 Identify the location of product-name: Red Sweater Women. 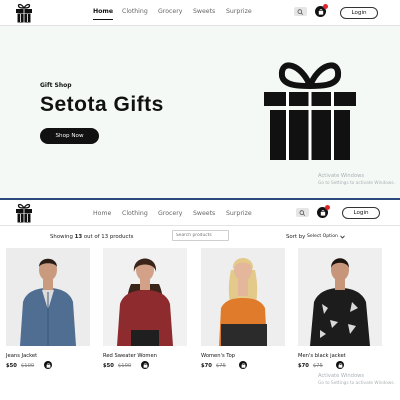
(130, 356).